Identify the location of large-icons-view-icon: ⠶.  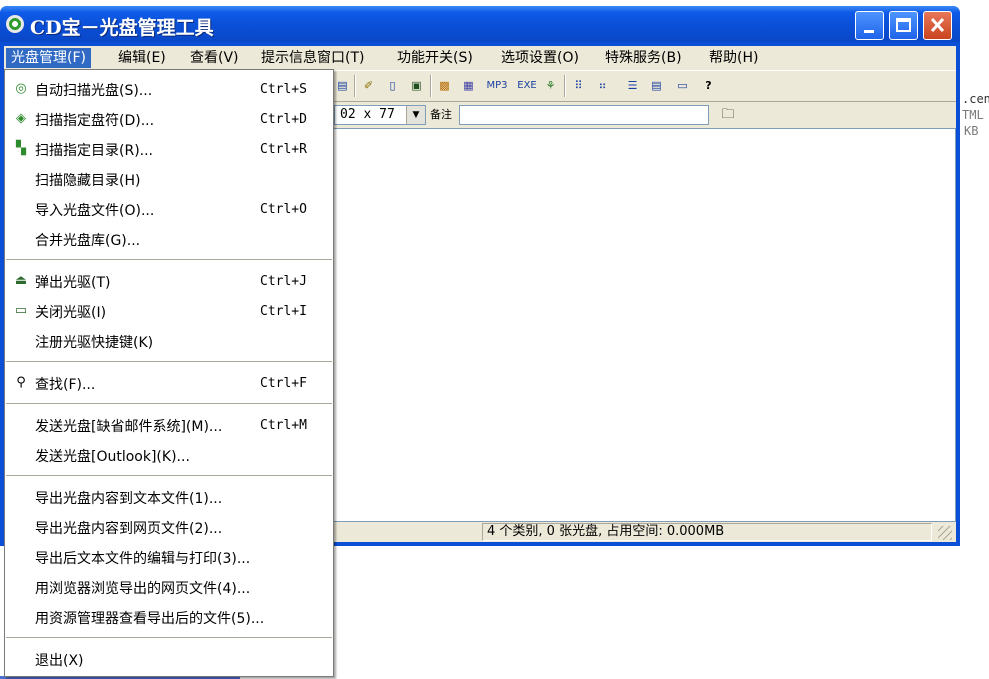
(602, 85).